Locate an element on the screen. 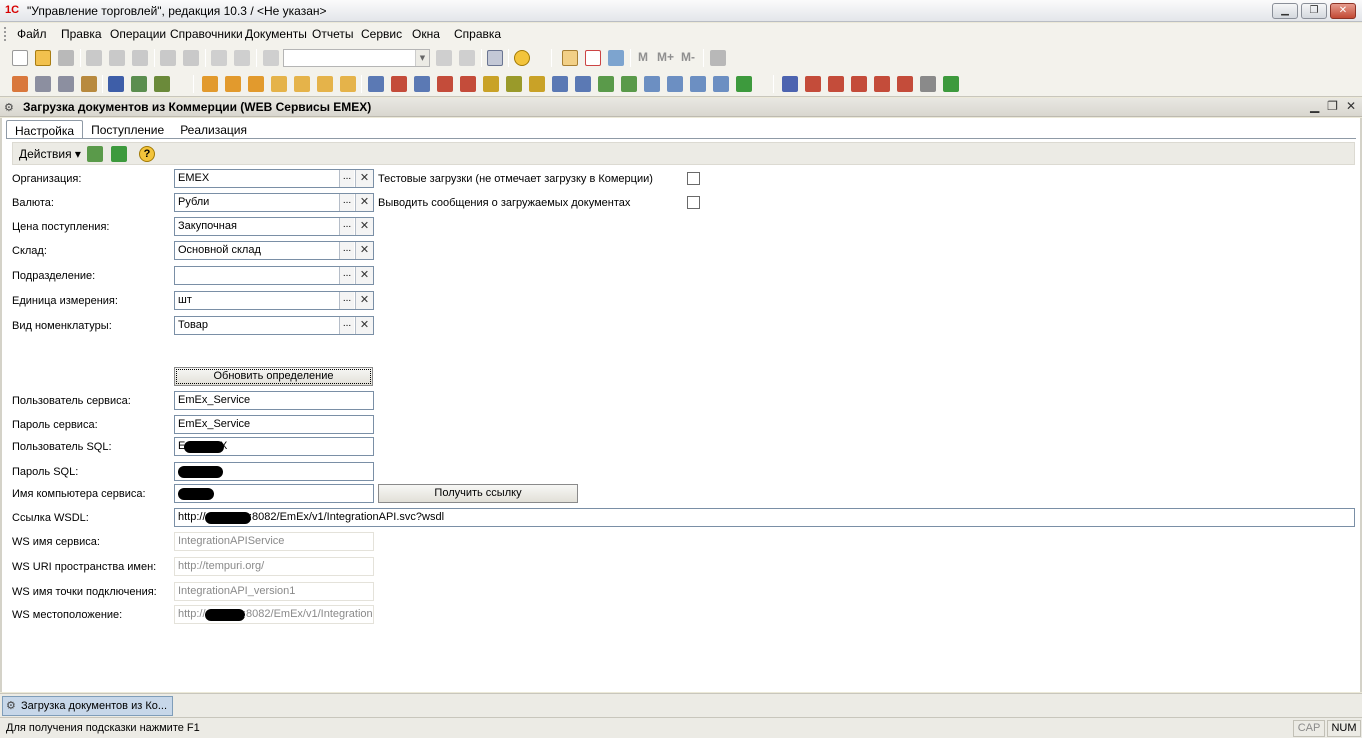 The image size is (1362, 738). tab-settings: Настройка is located at coordinates (45, 129).